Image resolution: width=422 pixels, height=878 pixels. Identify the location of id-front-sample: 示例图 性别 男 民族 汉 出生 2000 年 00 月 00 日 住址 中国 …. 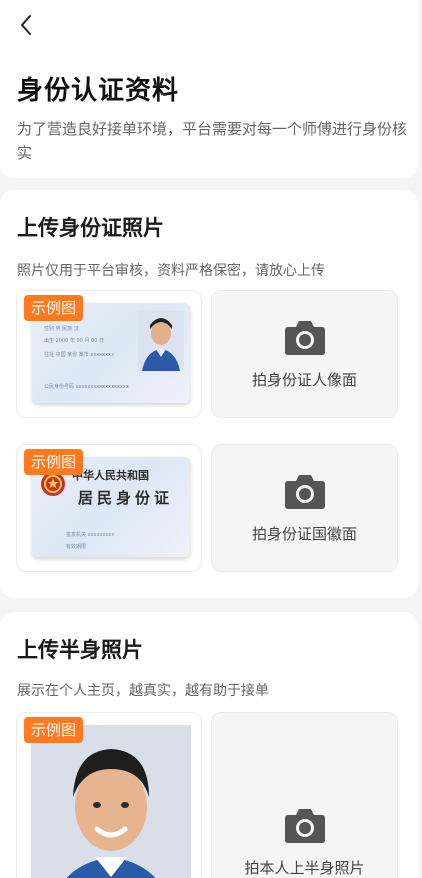
(109, 354).